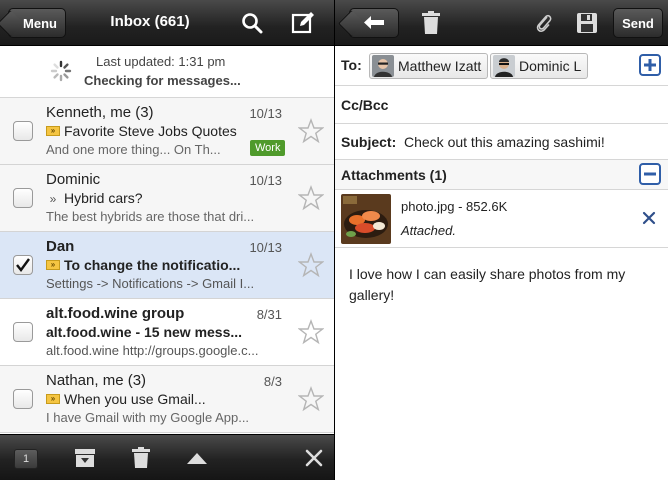  What do you see at coordinates (351, 65) in the screenshot?
I see `to-label: To:` at bounding box center [351, 65].